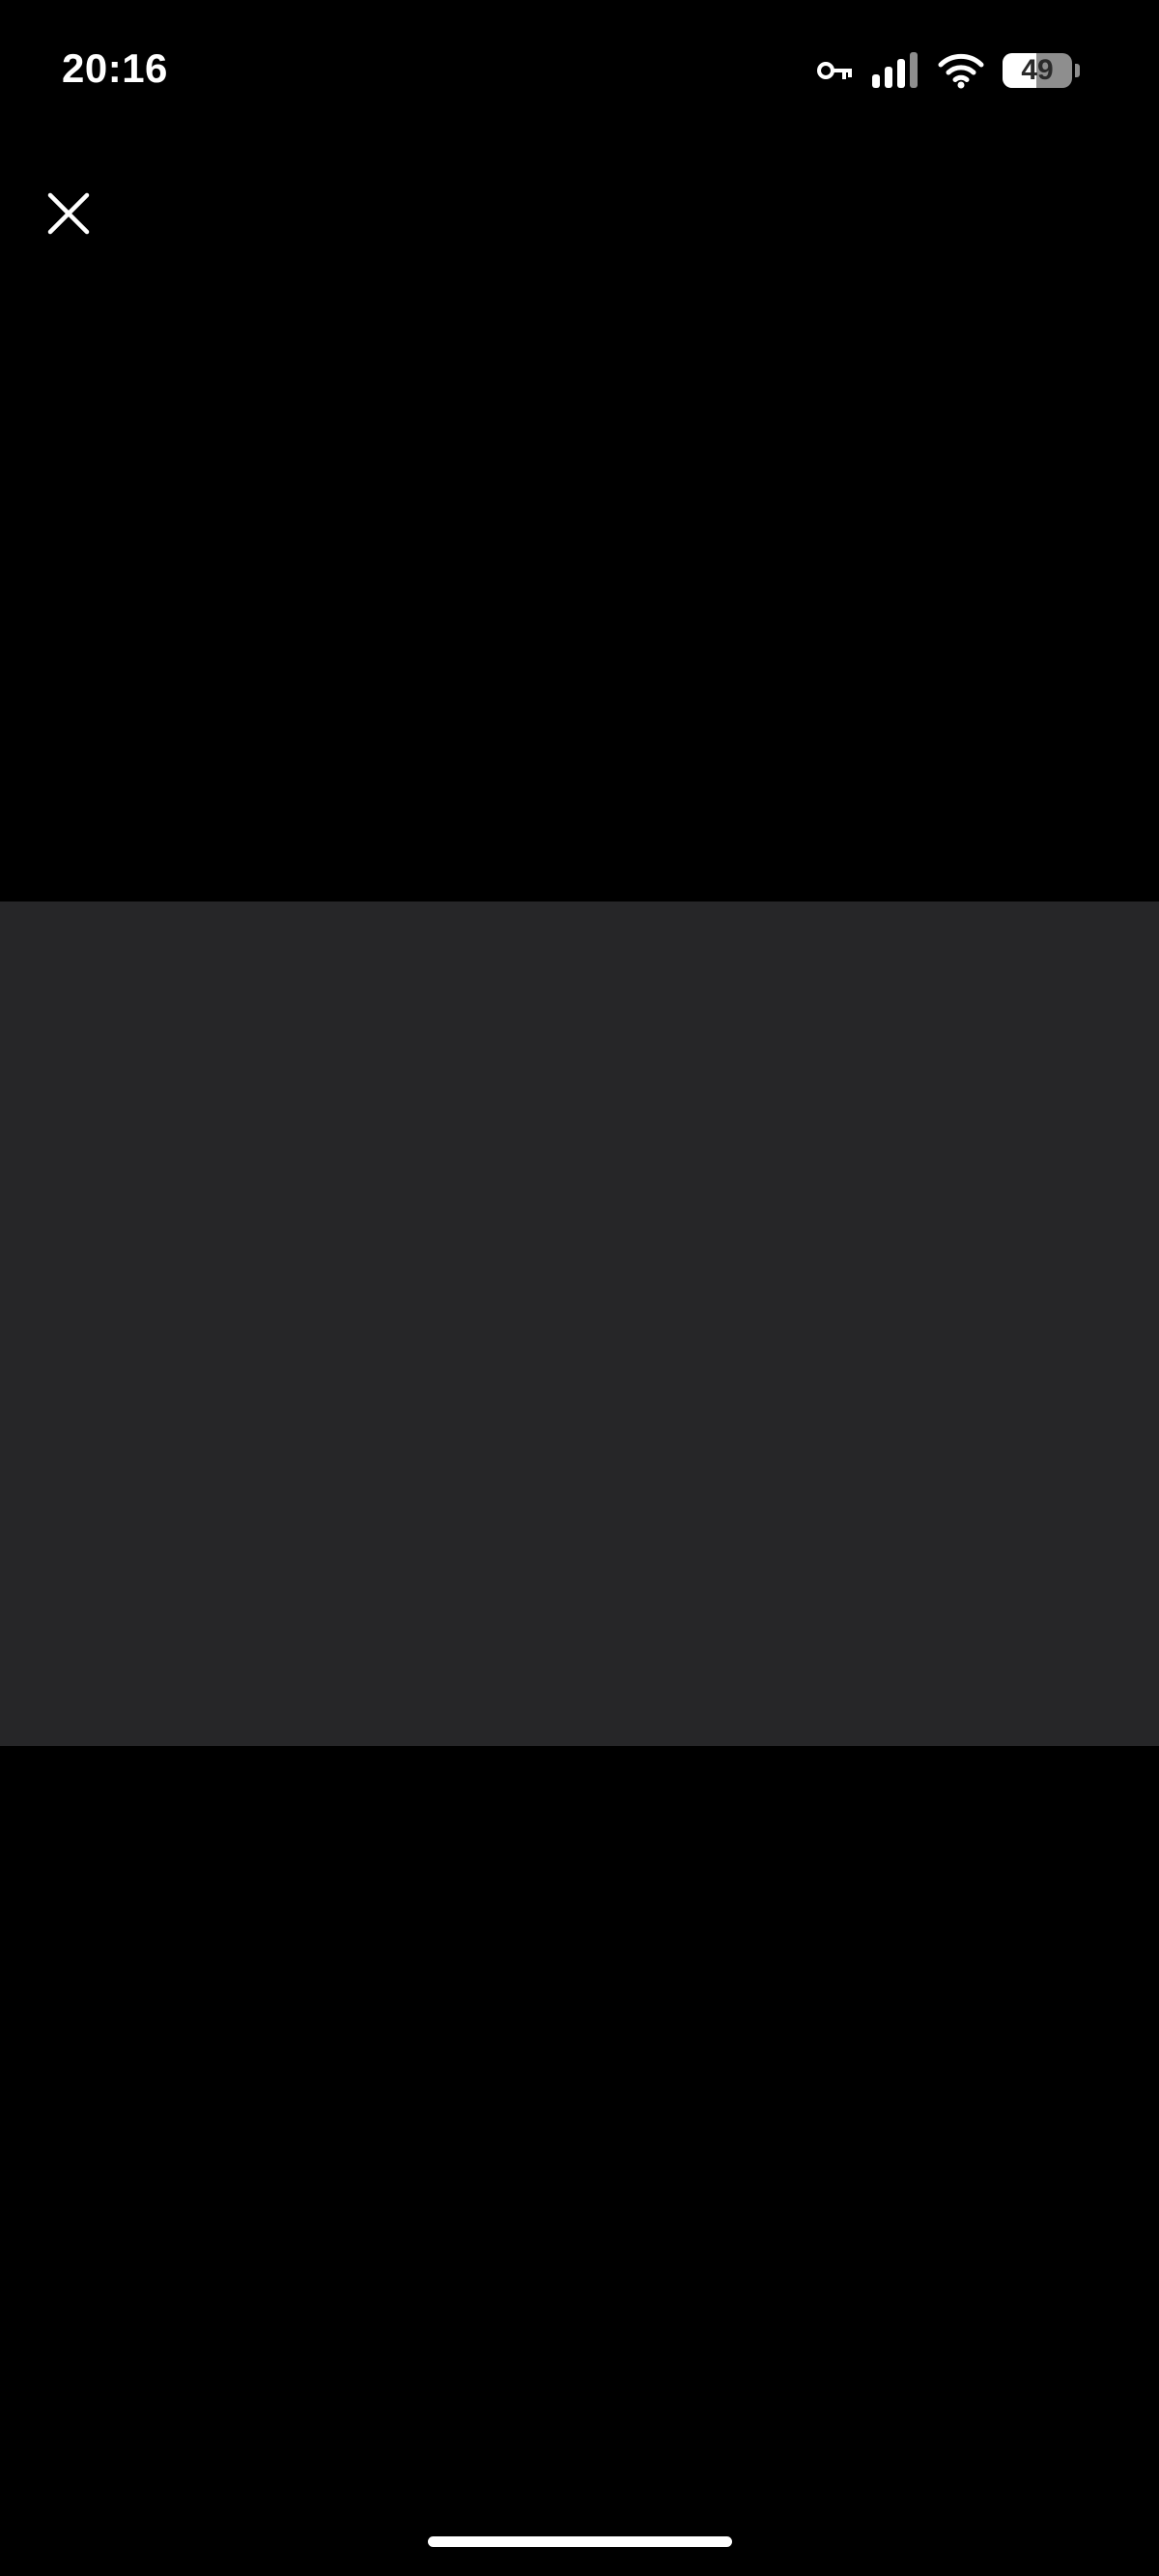 Image resolution: width=1159 pixels, height=2576 pixels. I want to click on battery-cap, so click(1077, 70).